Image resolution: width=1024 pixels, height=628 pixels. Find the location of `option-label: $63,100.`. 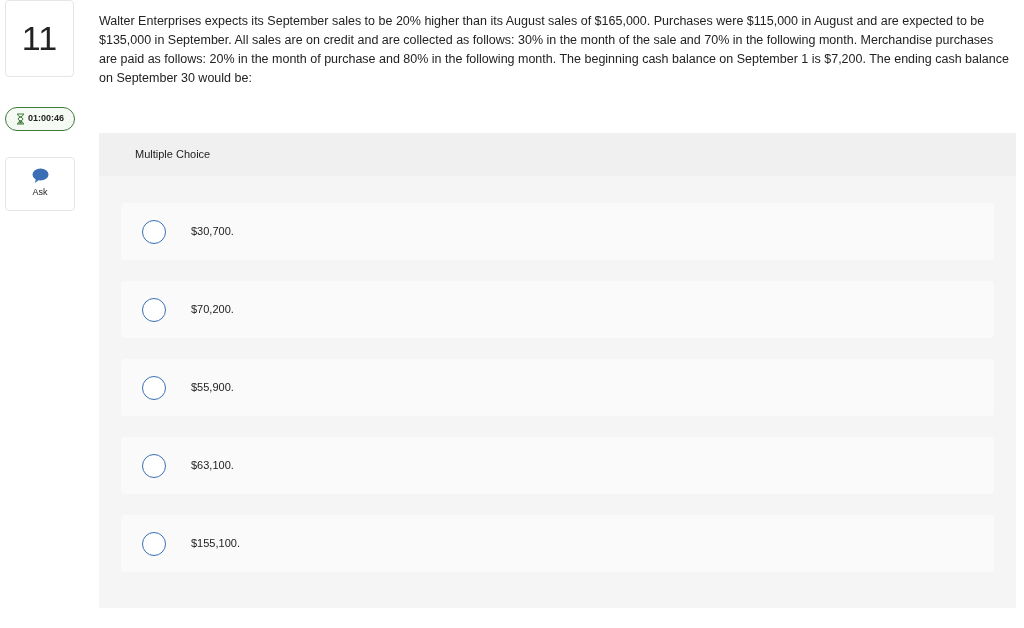

option-label: $63,100. is located at coordinates (212, 466).